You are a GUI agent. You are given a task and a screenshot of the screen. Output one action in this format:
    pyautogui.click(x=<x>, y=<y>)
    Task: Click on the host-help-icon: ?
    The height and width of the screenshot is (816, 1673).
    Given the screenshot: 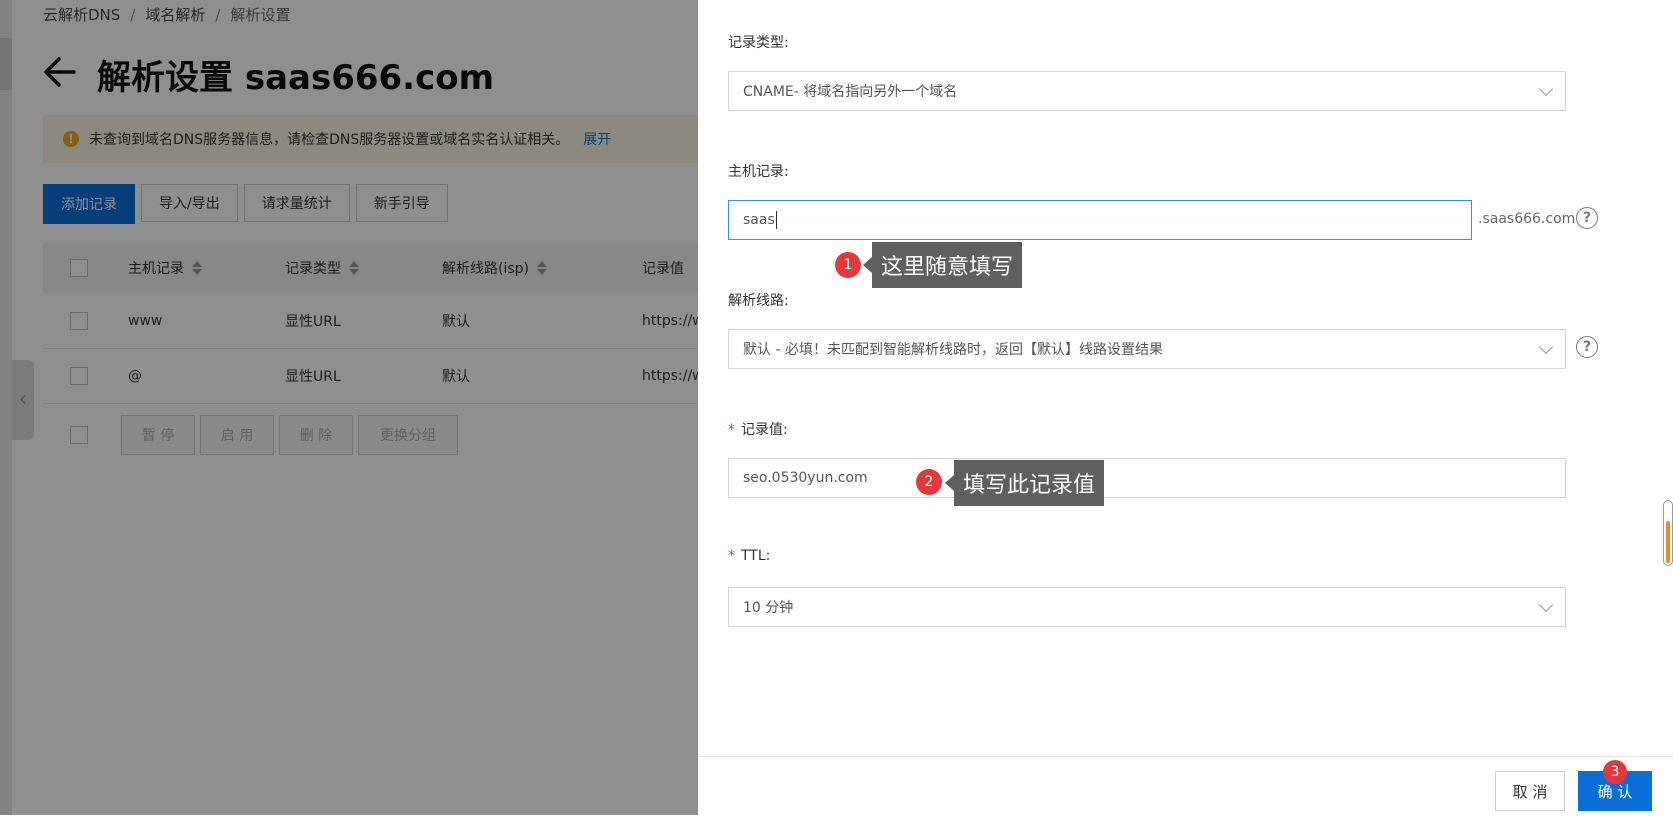 What is the action you would take?
    pyautogui.click(x=1587, y=218)
    